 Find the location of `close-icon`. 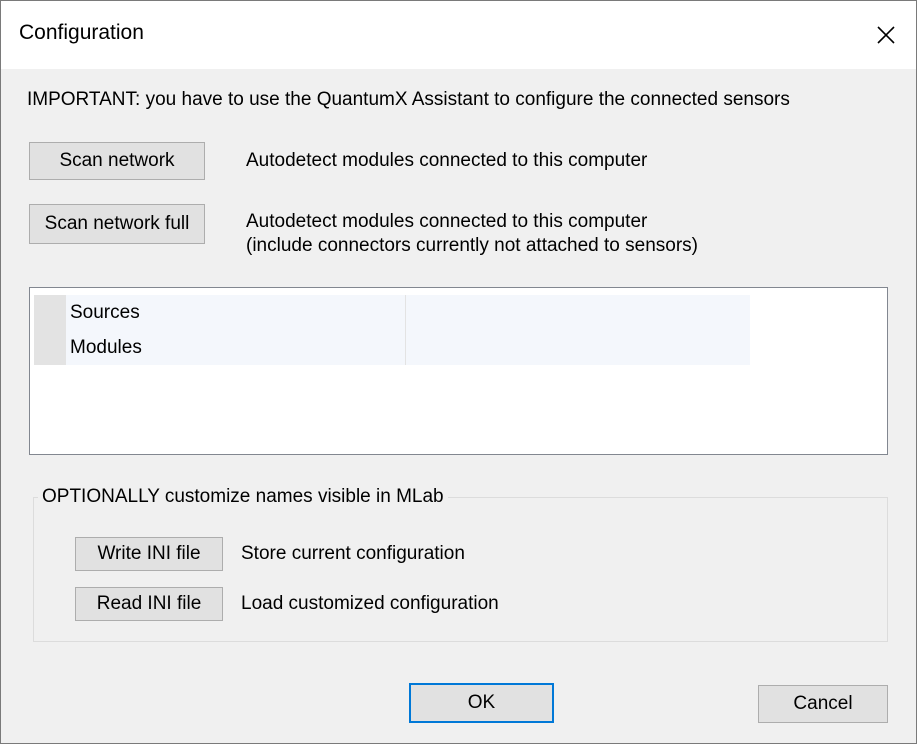

close-icon is located at coordinates (886, 35).